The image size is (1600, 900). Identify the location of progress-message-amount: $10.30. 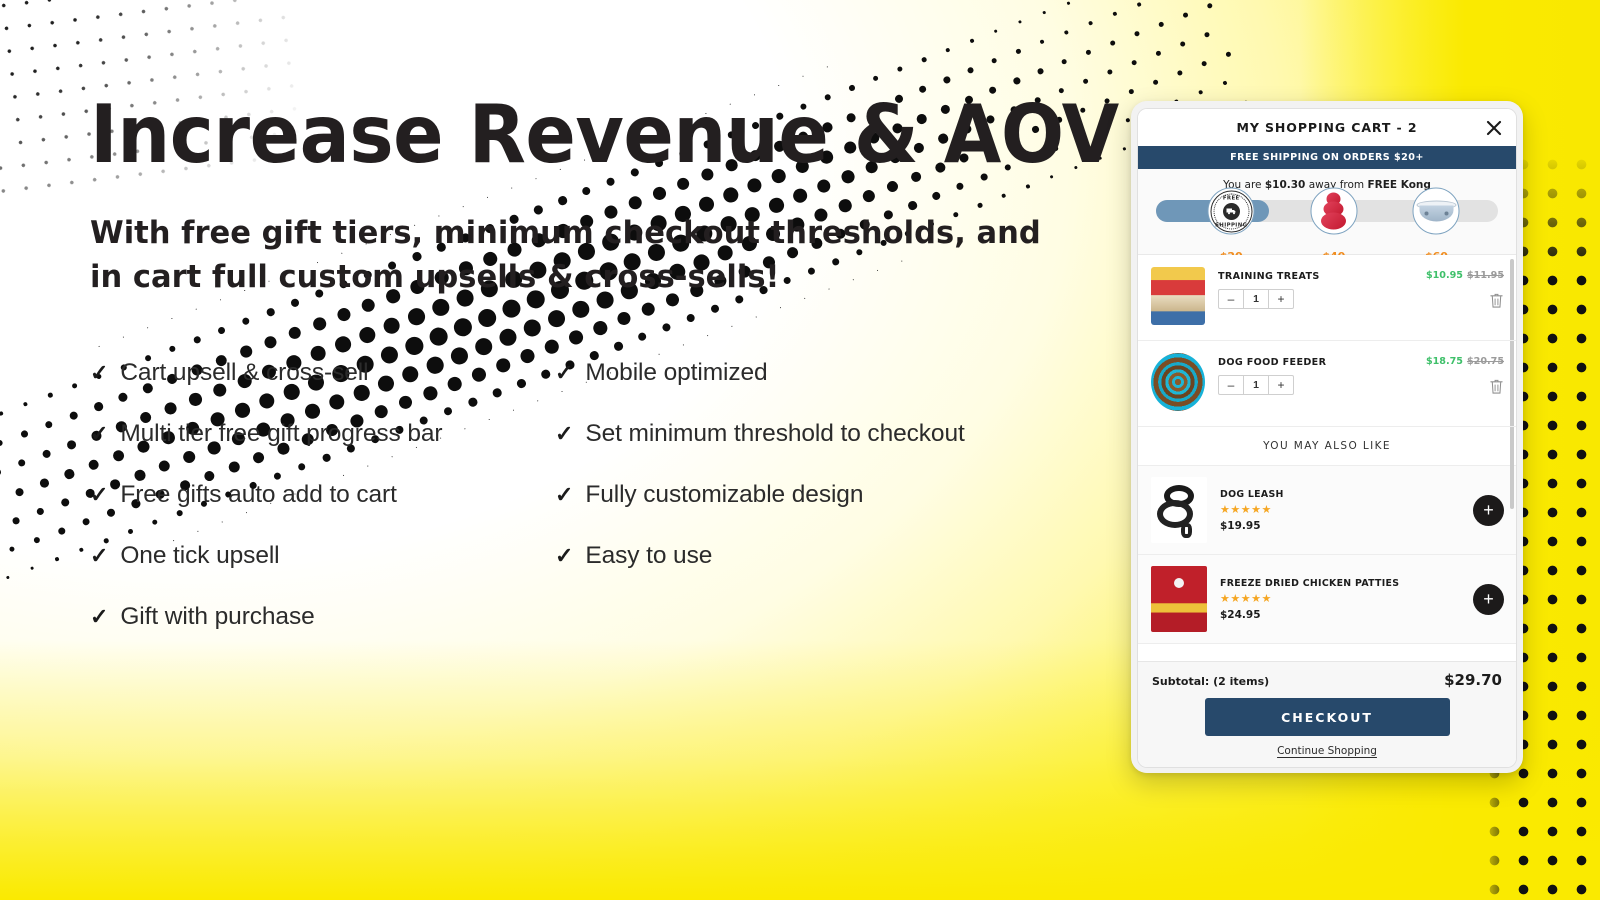
(1285, 185).